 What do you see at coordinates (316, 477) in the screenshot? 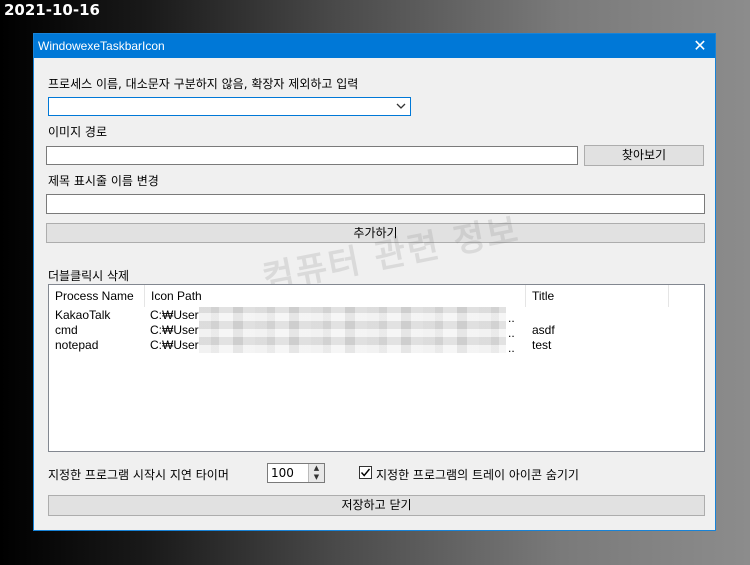
I see `spin-down-icon: ▼` at bounding box center [316, 477].